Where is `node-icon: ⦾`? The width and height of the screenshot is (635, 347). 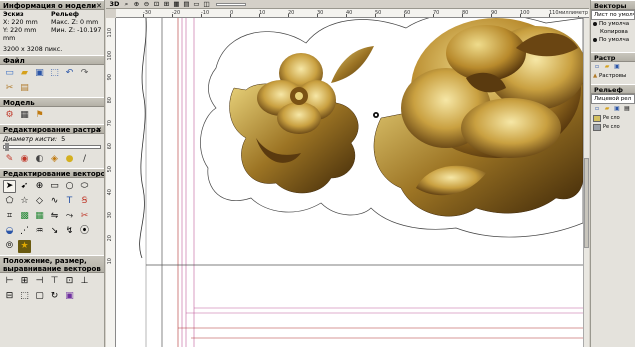
node-icon: ⦾ is located at coordinates (9, 246).